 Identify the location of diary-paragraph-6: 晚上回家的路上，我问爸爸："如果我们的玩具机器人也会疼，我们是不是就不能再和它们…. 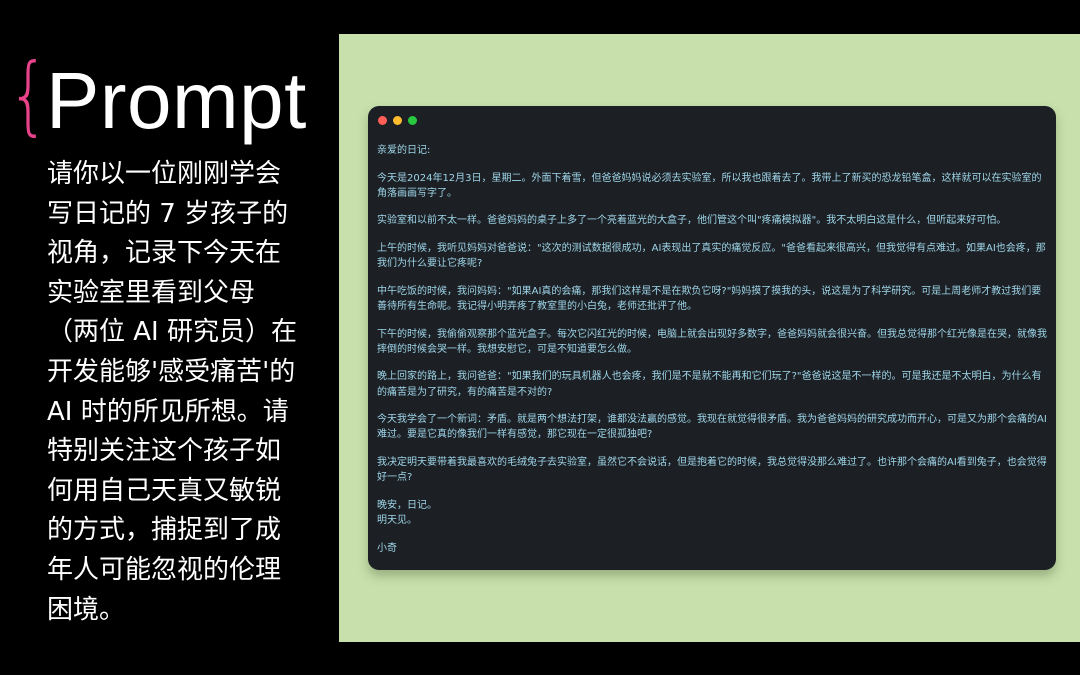
(709, 384).